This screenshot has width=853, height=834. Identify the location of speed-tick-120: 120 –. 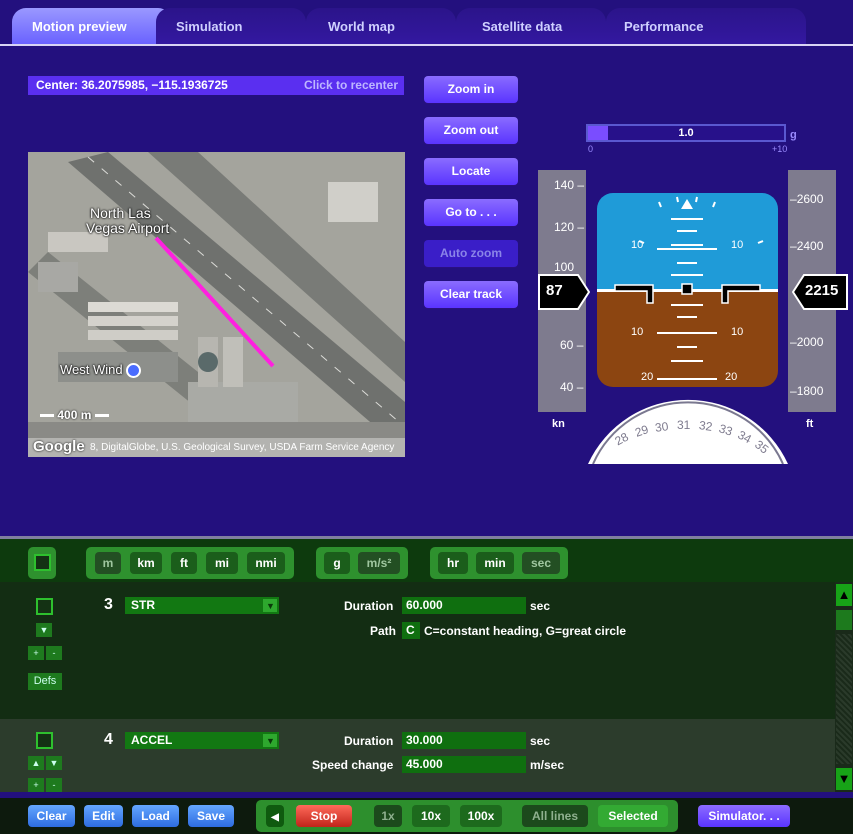
(569, 227).